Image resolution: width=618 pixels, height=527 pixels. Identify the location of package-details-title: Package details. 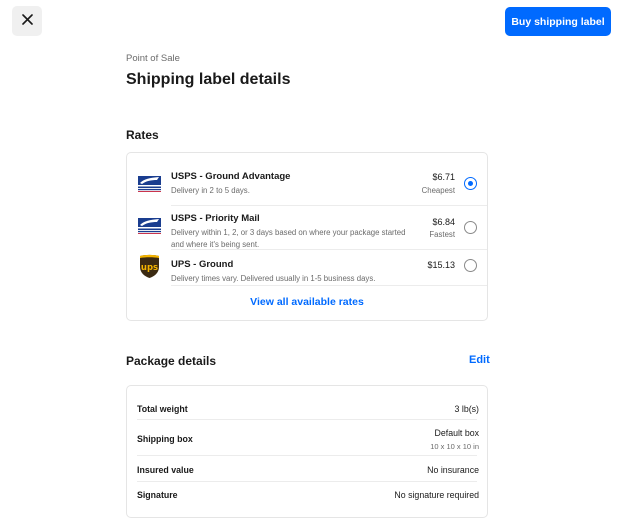
(171, 361).